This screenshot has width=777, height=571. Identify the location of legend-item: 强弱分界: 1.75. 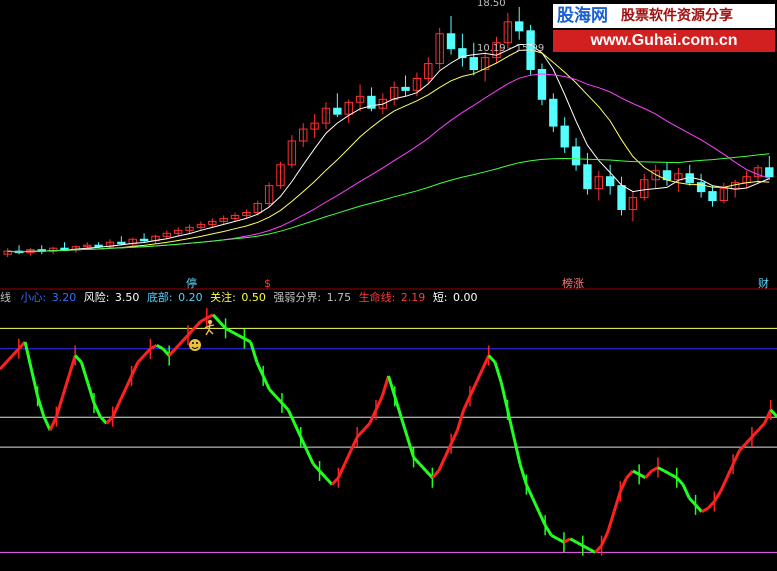
(313, 297).